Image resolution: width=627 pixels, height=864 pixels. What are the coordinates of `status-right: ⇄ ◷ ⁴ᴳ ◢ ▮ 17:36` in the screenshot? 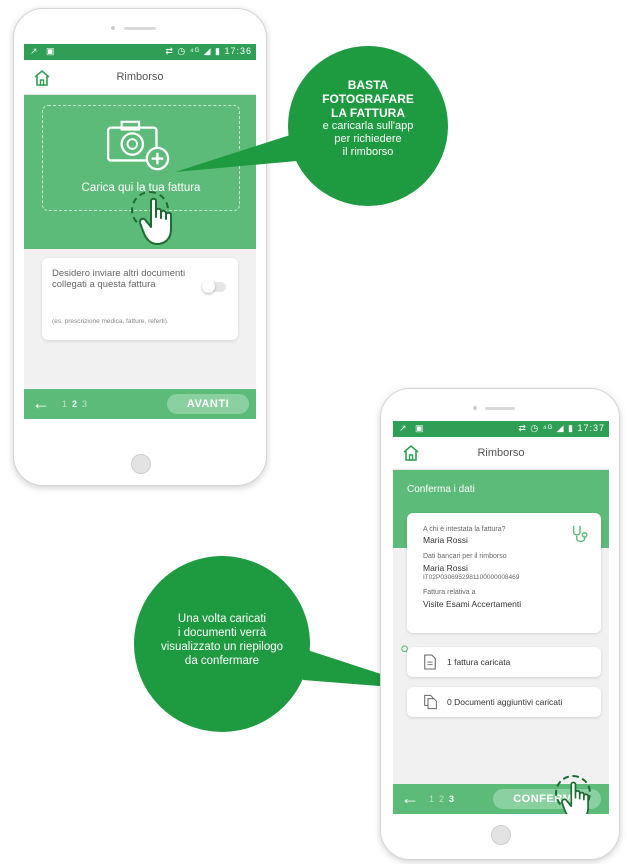 It's located at (208, 51).